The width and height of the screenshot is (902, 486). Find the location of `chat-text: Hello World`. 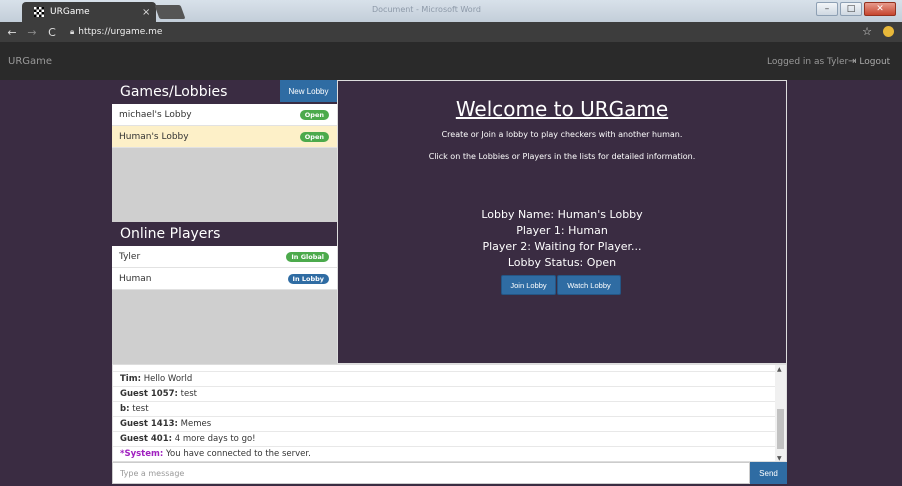

chat-text: Hello World is located at coordinates (168, 379).